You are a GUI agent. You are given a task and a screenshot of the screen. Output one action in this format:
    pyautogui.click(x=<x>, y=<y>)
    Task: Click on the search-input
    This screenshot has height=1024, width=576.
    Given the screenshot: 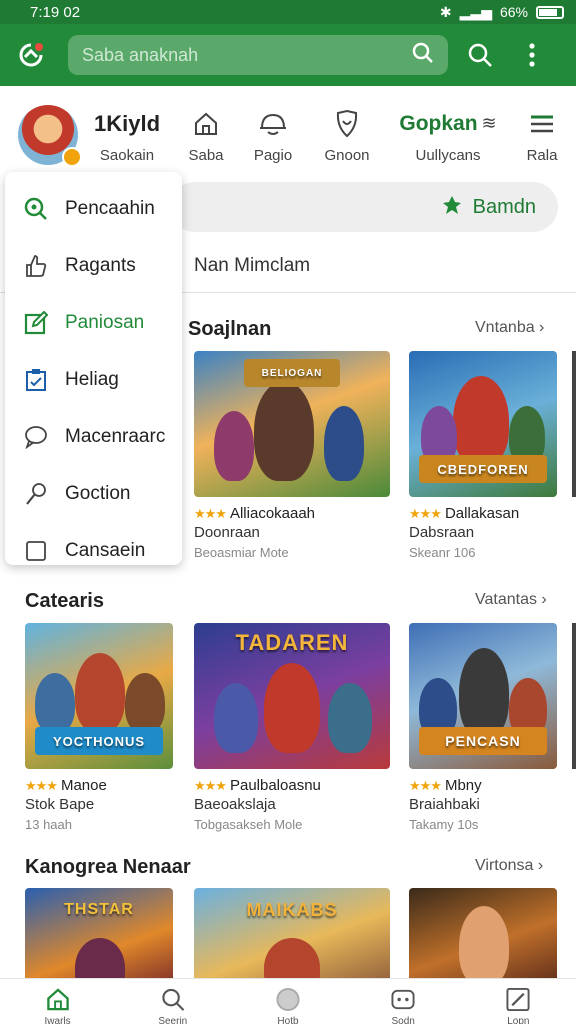 What is the action you would take?
    pyautogui.click(x=232, y=55)
    